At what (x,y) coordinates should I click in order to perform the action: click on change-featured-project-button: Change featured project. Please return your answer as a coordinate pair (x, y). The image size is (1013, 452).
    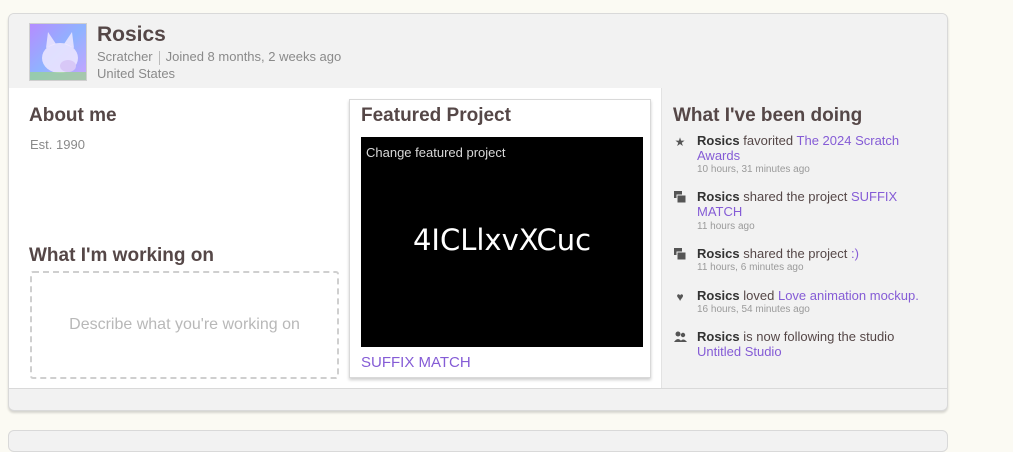
    Looking at the image, I should click on (435, 152).